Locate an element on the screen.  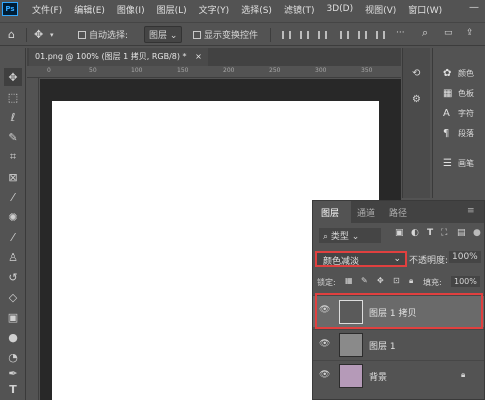
lock-pixels-icon: ✎ is located at coordinates (364, 280).